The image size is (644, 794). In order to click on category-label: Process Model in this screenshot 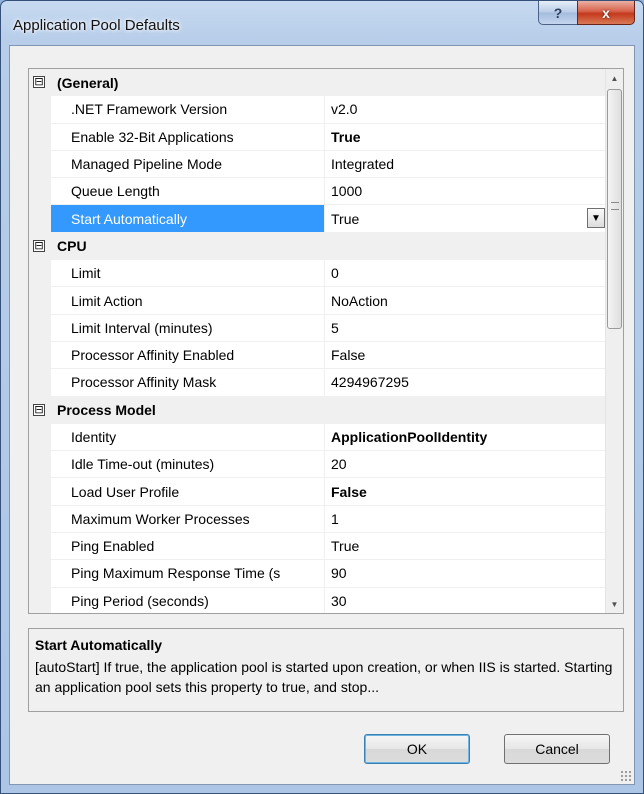, I will do `click(329, 410)`.